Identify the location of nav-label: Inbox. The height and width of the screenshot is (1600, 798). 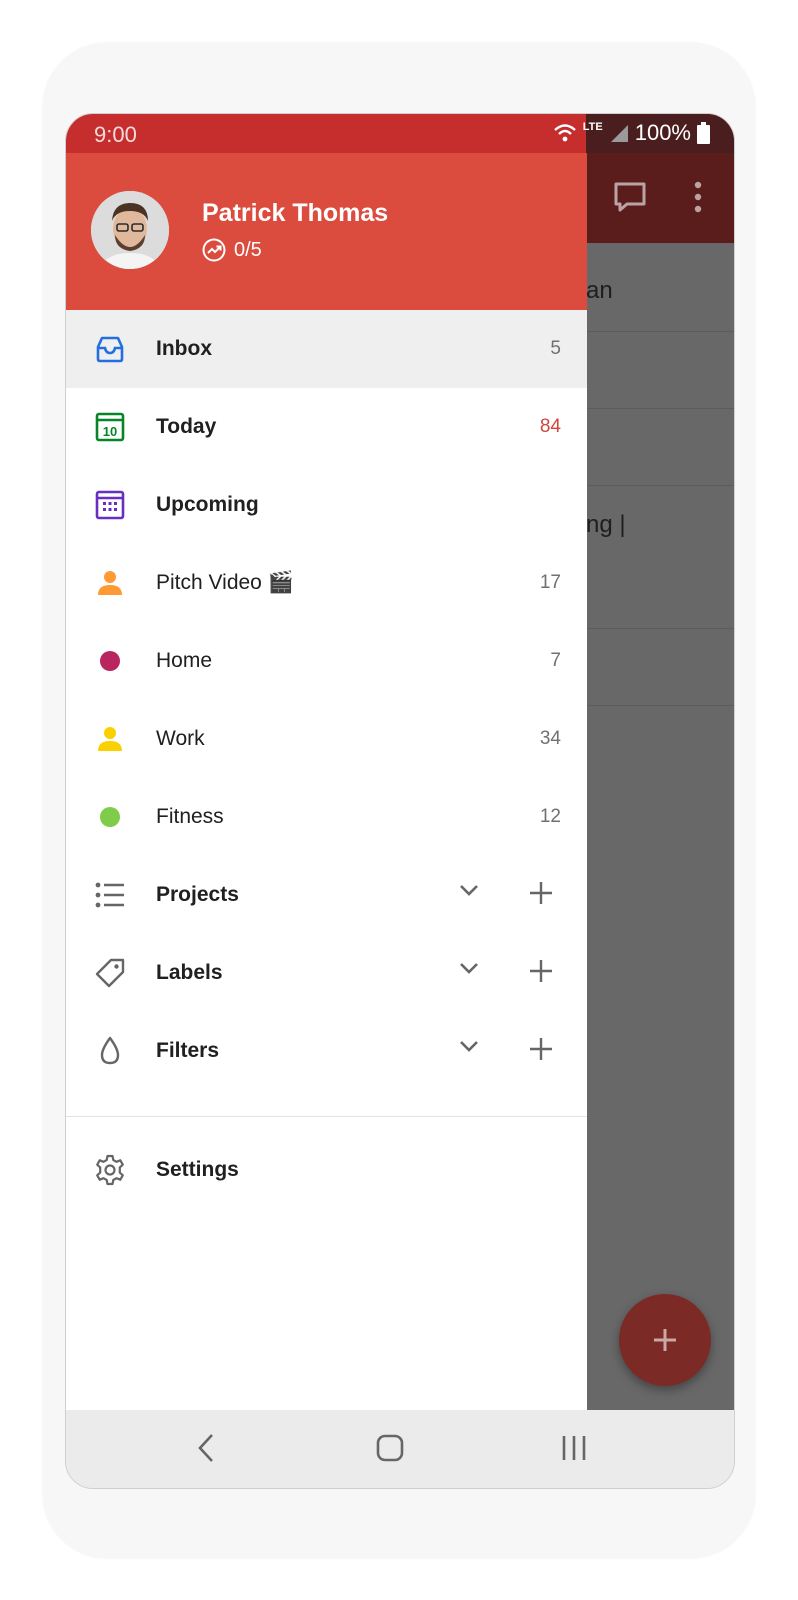
(184, 348).